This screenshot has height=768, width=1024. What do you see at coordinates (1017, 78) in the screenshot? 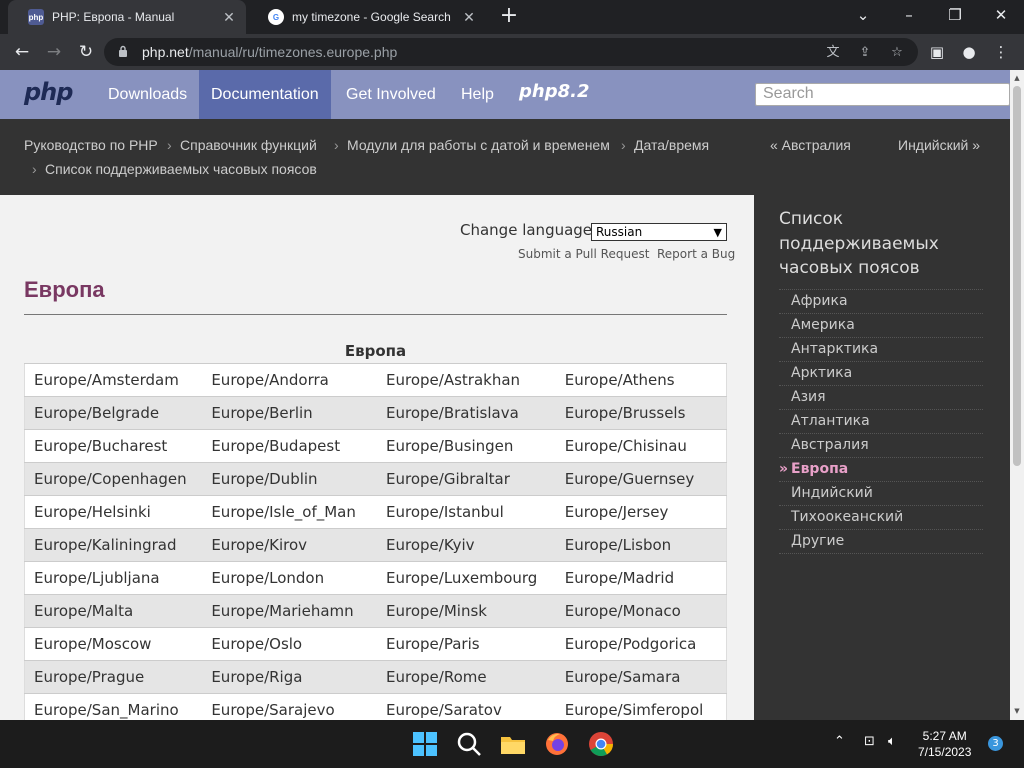
I see `scroll-up-arrow-icon: ▲` at bounding box center [1017, 78].